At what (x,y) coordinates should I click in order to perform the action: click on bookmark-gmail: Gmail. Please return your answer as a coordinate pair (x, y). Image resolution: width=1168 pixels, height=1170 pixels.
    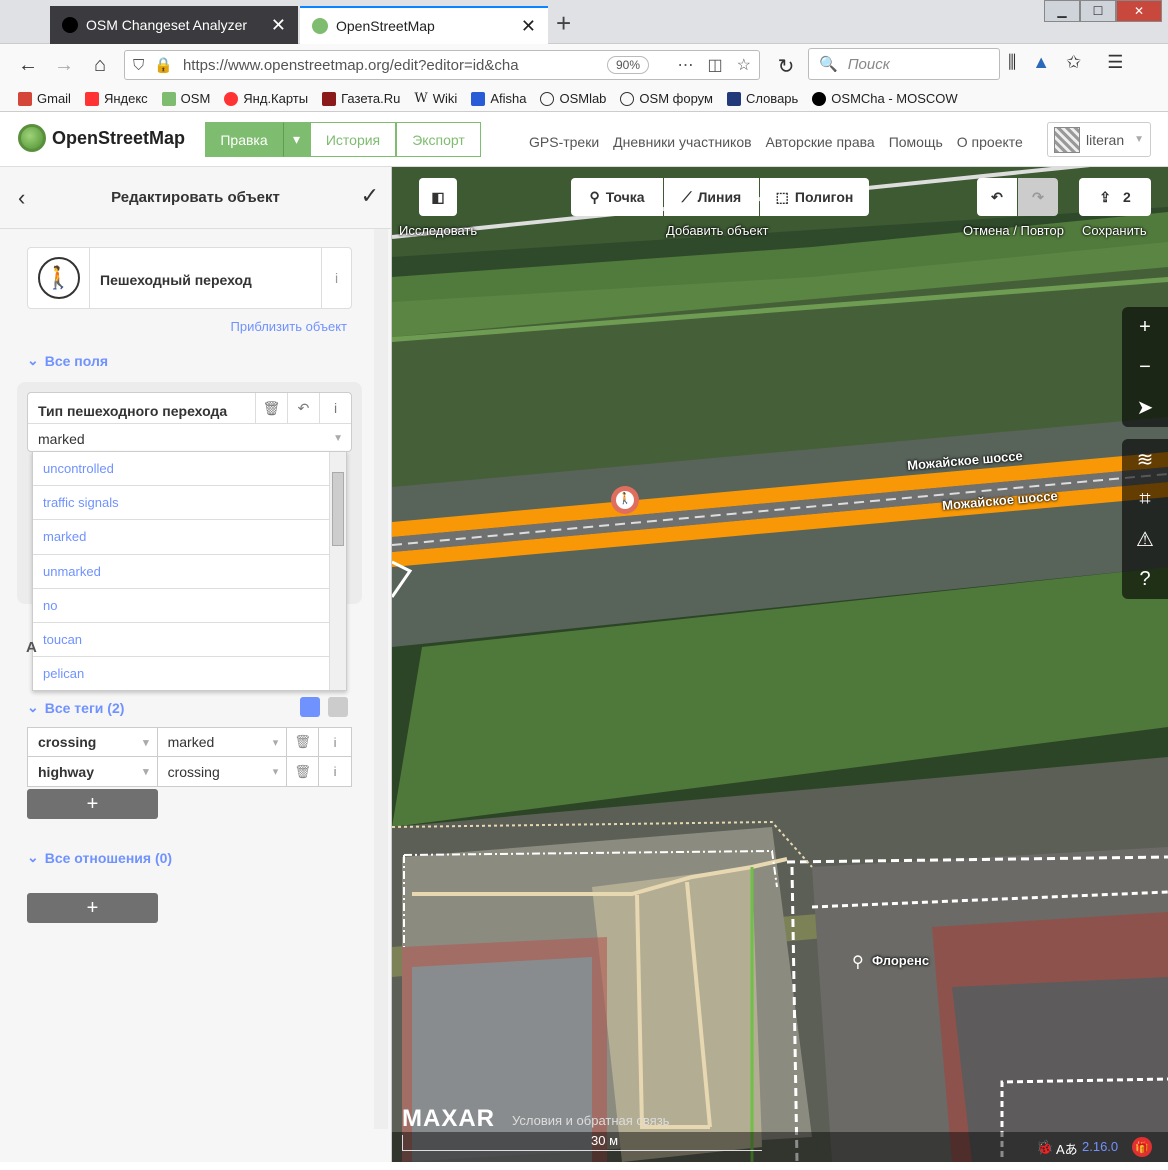
    Looking at the image, I should click on (44, 98).